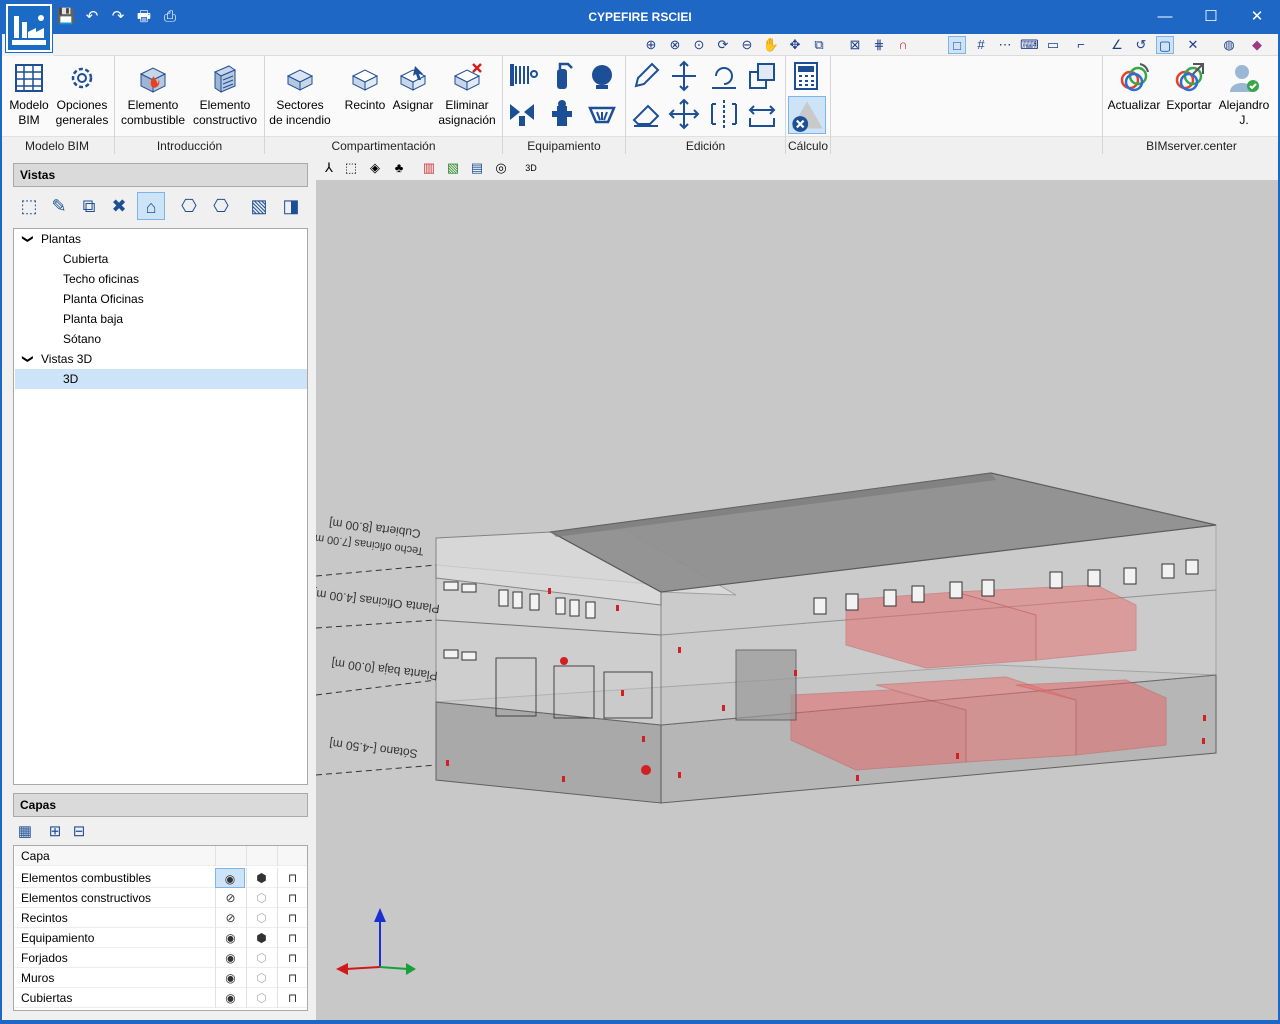 The height and width of the screenshot is (1024, 1280). Describe the element at coordinates (684, 76) in the screenshot. I see `move-vertical-icon` at that location.